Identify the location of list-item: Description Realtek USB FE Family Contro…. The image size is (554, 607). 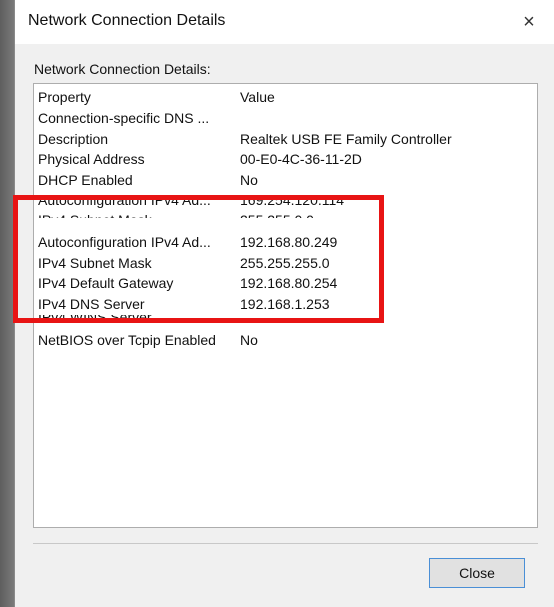
(285, 139).